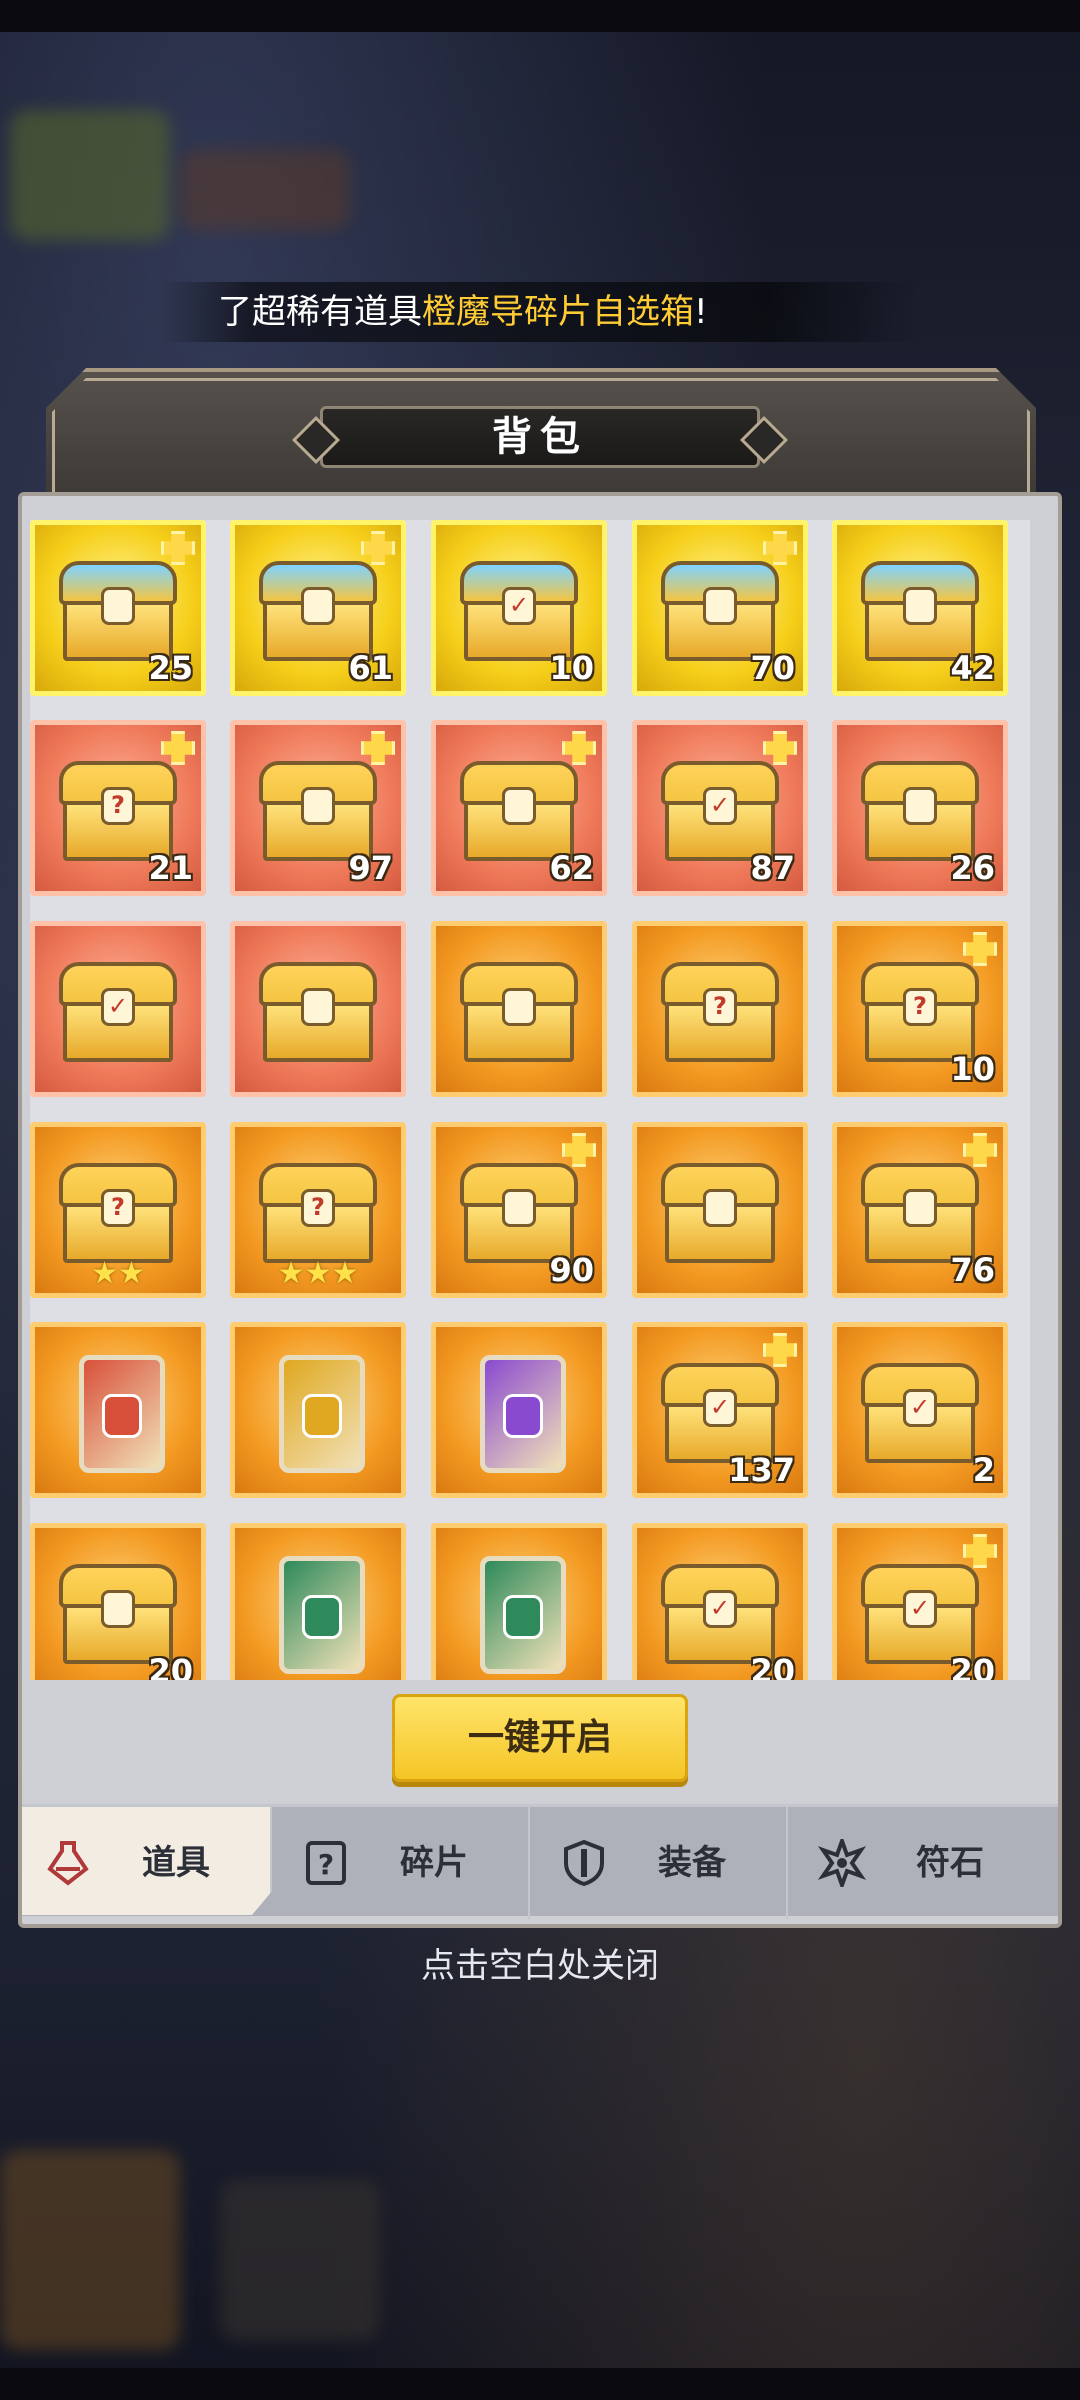  Describe the element at coordinates (920, 808) in the screenshot. I see `inventory-slot: 26` at that location.